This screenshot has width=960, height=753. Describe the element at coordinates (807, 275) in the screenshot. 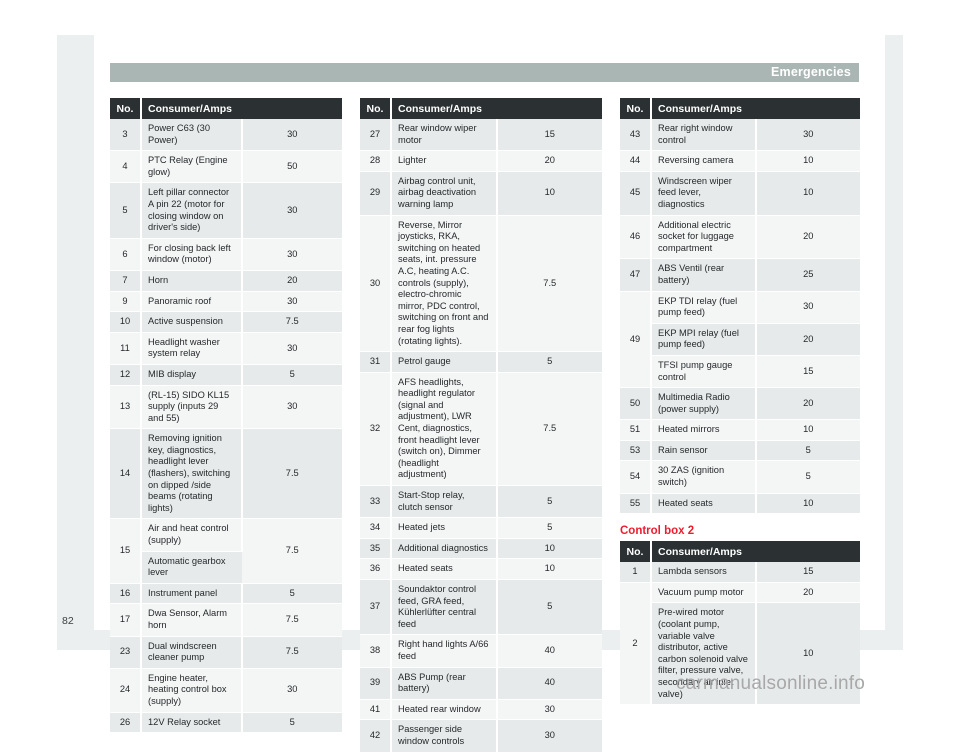

I see `cell-amps: 25` at that location.